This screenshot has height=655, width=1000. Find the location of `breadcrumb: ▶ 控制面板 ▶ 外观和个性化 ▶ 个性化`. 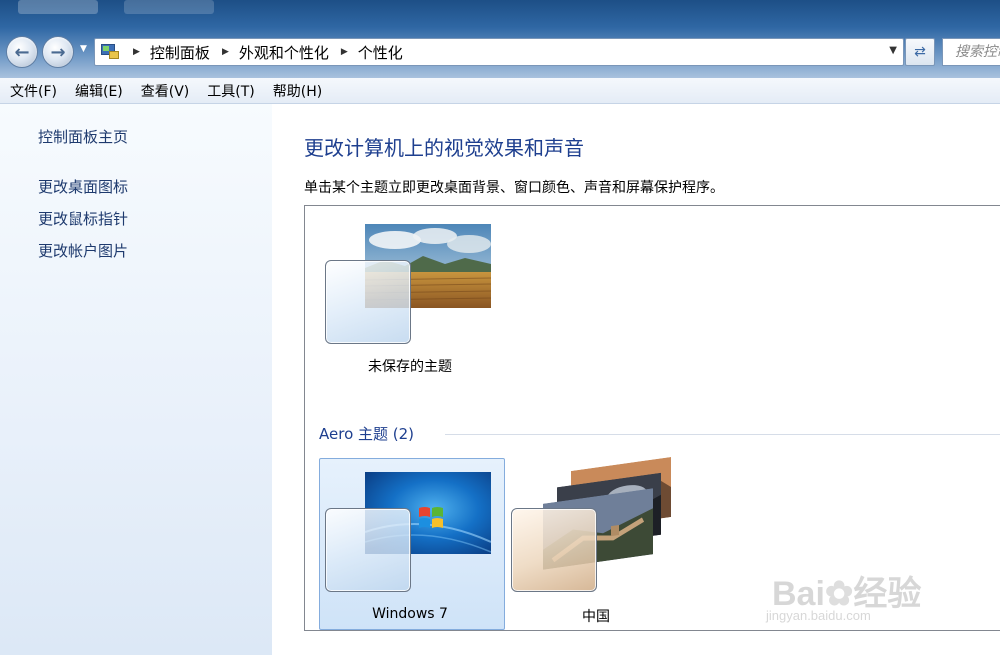

breadcrumb: ▶ 控制面板 ▶ 外观和个性化 ▶ 个性化 is located at coordinates (262, 52).